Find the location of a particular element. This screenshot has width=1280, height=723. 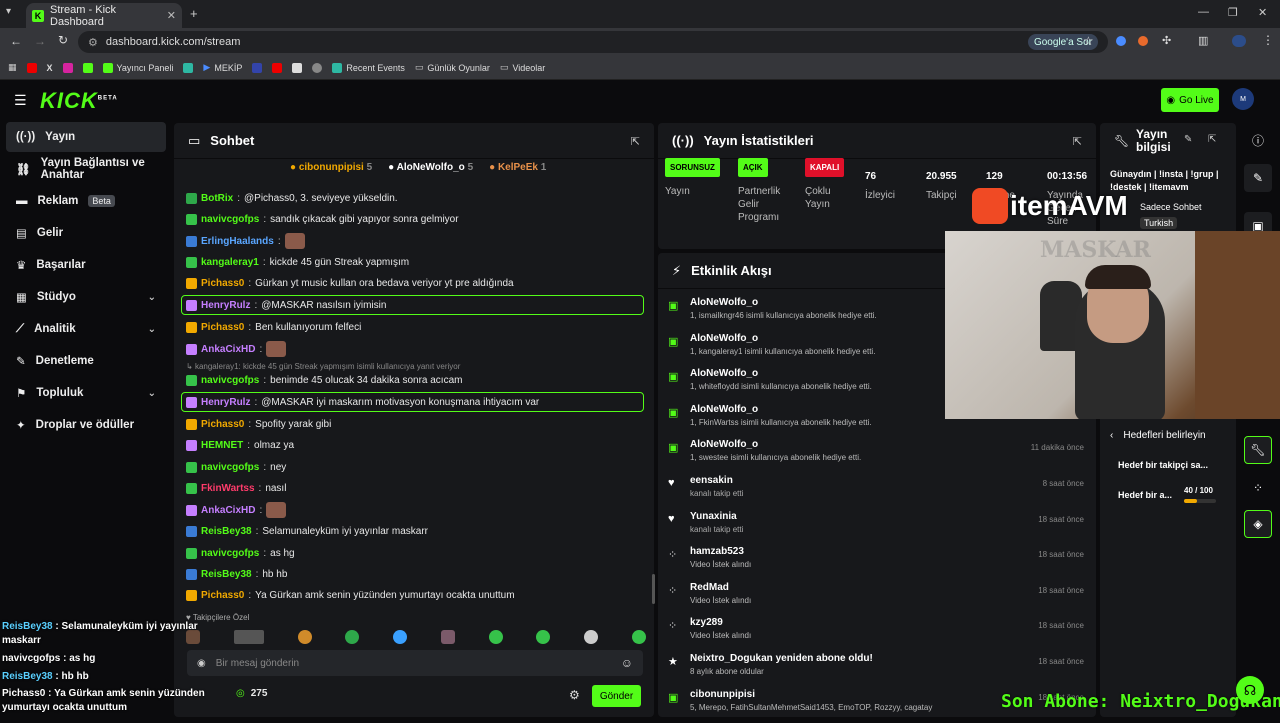

info-icon: ⓘ is located at coordinates (1258, 140).